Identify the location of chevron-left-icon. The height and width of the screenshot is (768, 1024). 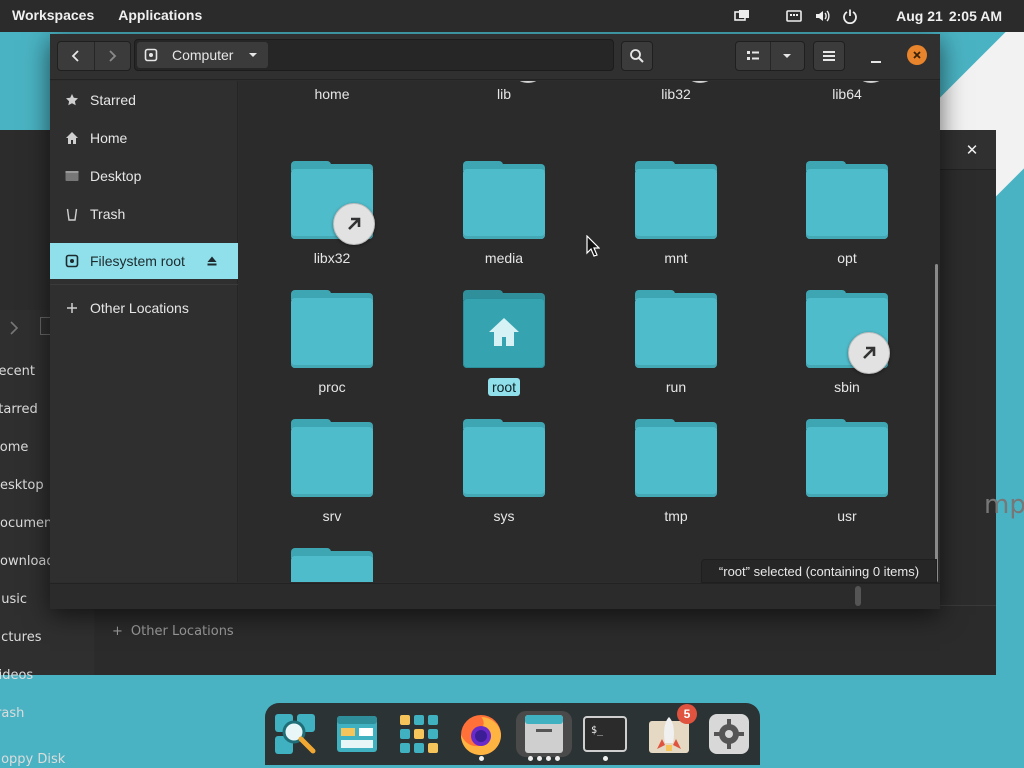
(75, 56).